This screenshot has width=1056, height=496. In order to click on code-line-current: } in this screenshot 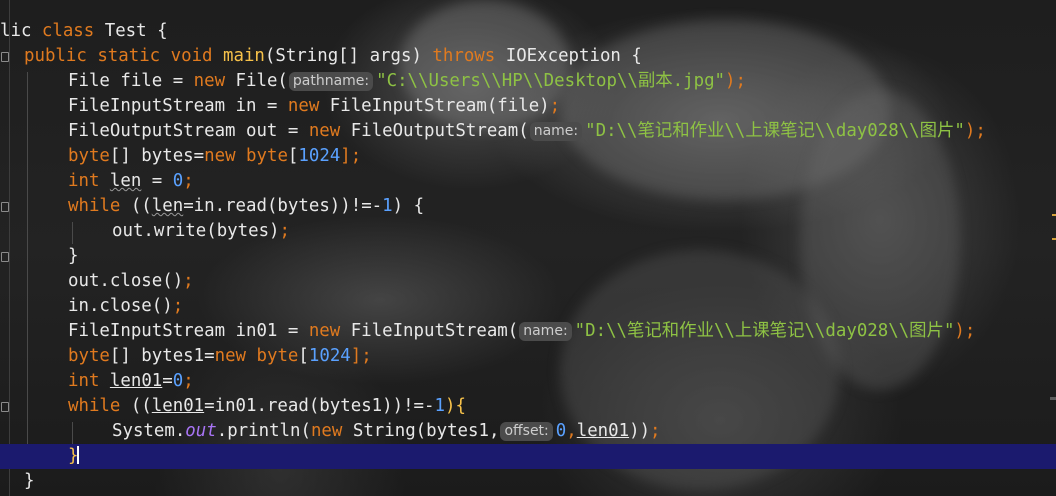, I will do `click(74, 456)`.